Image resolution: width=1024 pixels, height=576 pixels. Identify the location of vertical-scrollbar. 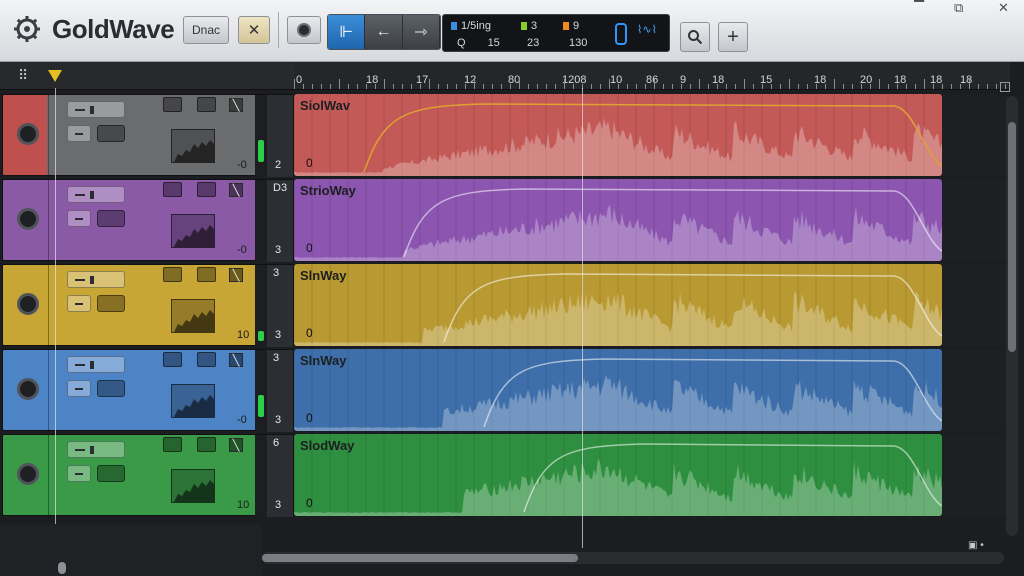
(1012, 316).